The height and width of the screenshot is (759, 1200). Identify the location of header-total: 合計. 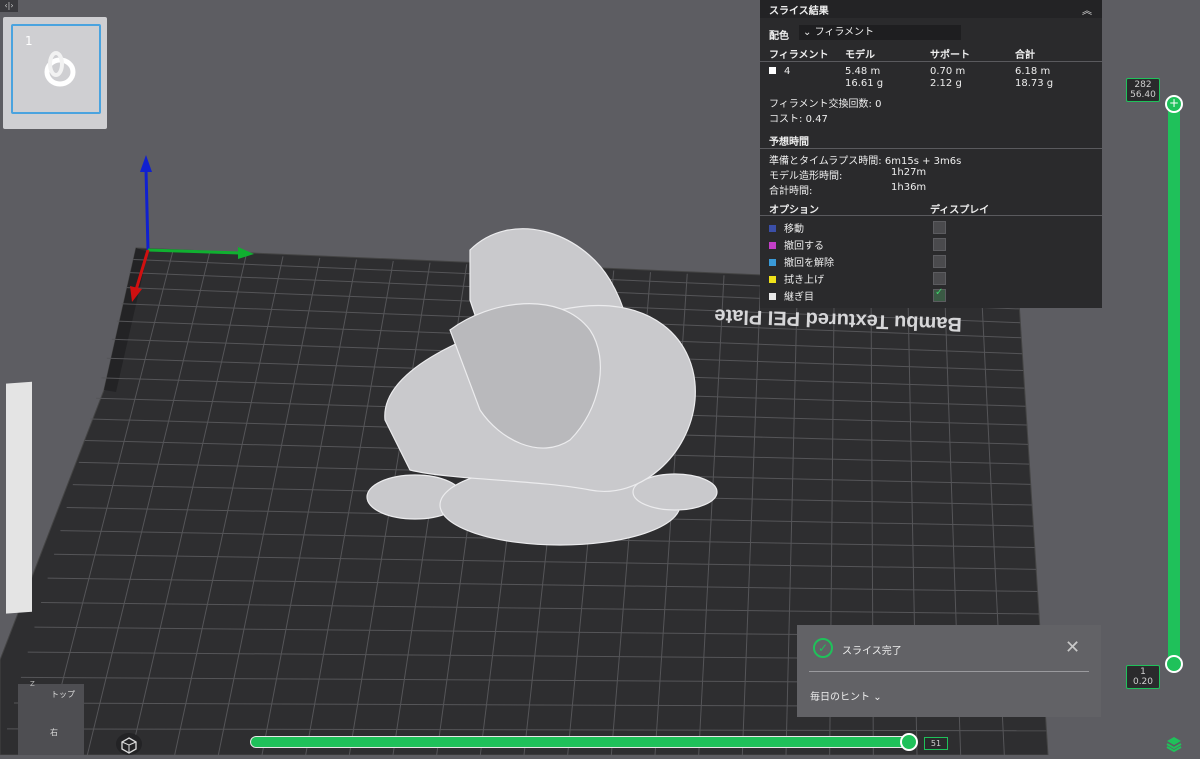
(1025, 55).